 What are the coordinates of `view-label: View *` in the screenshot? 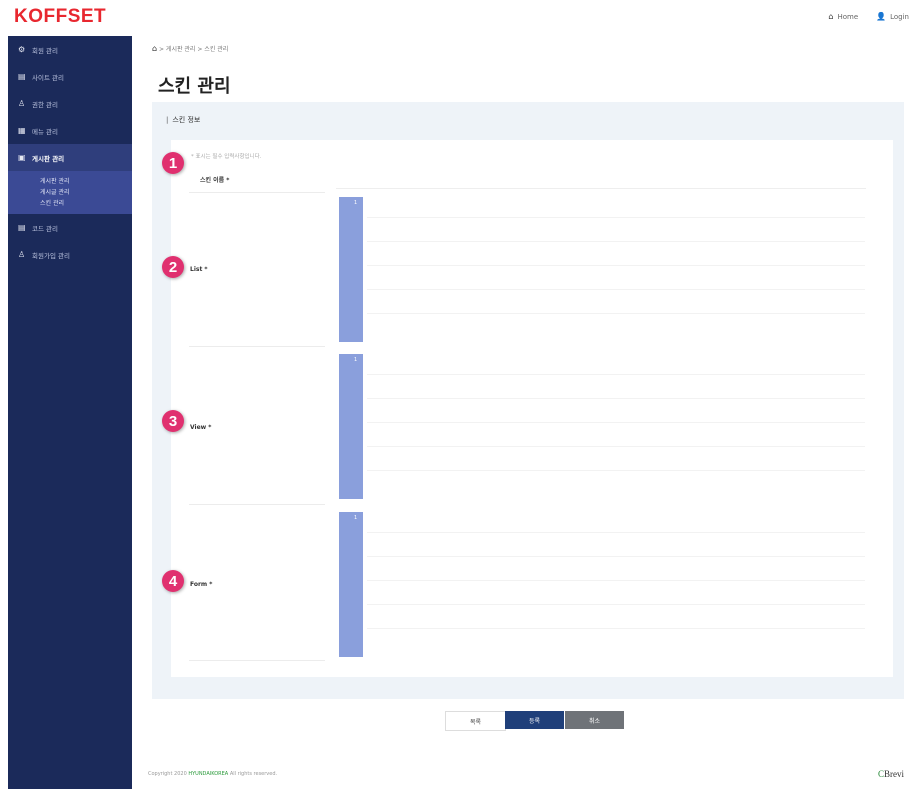 It's located at (201, 427).